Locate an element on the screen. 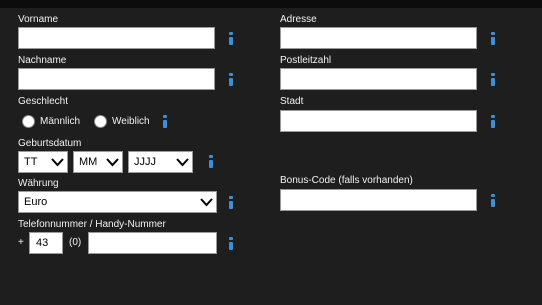  stadt-info-icon is located at coordinates (492, 121).